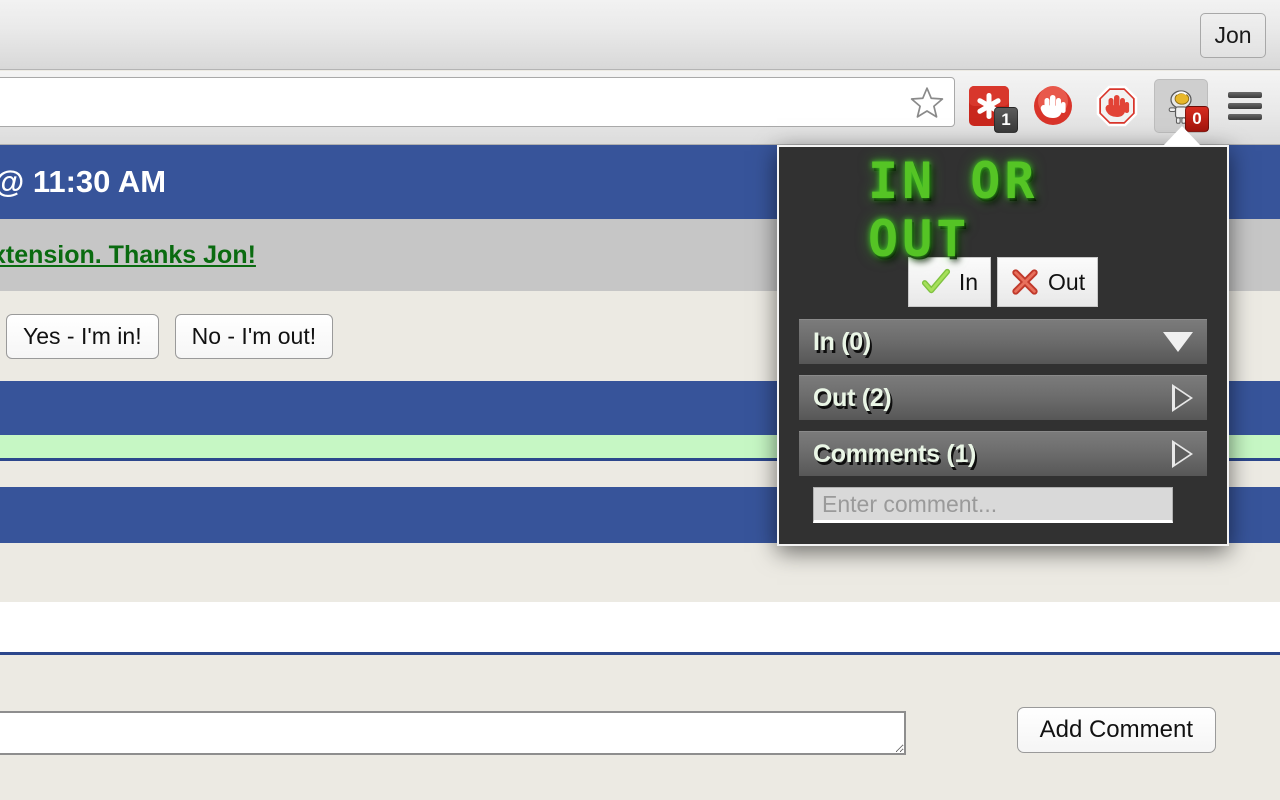 Image resolution: width=1280 pixels, height=800 pixels. I want to click on hamburger-menu-lines, so click(1245, 106).